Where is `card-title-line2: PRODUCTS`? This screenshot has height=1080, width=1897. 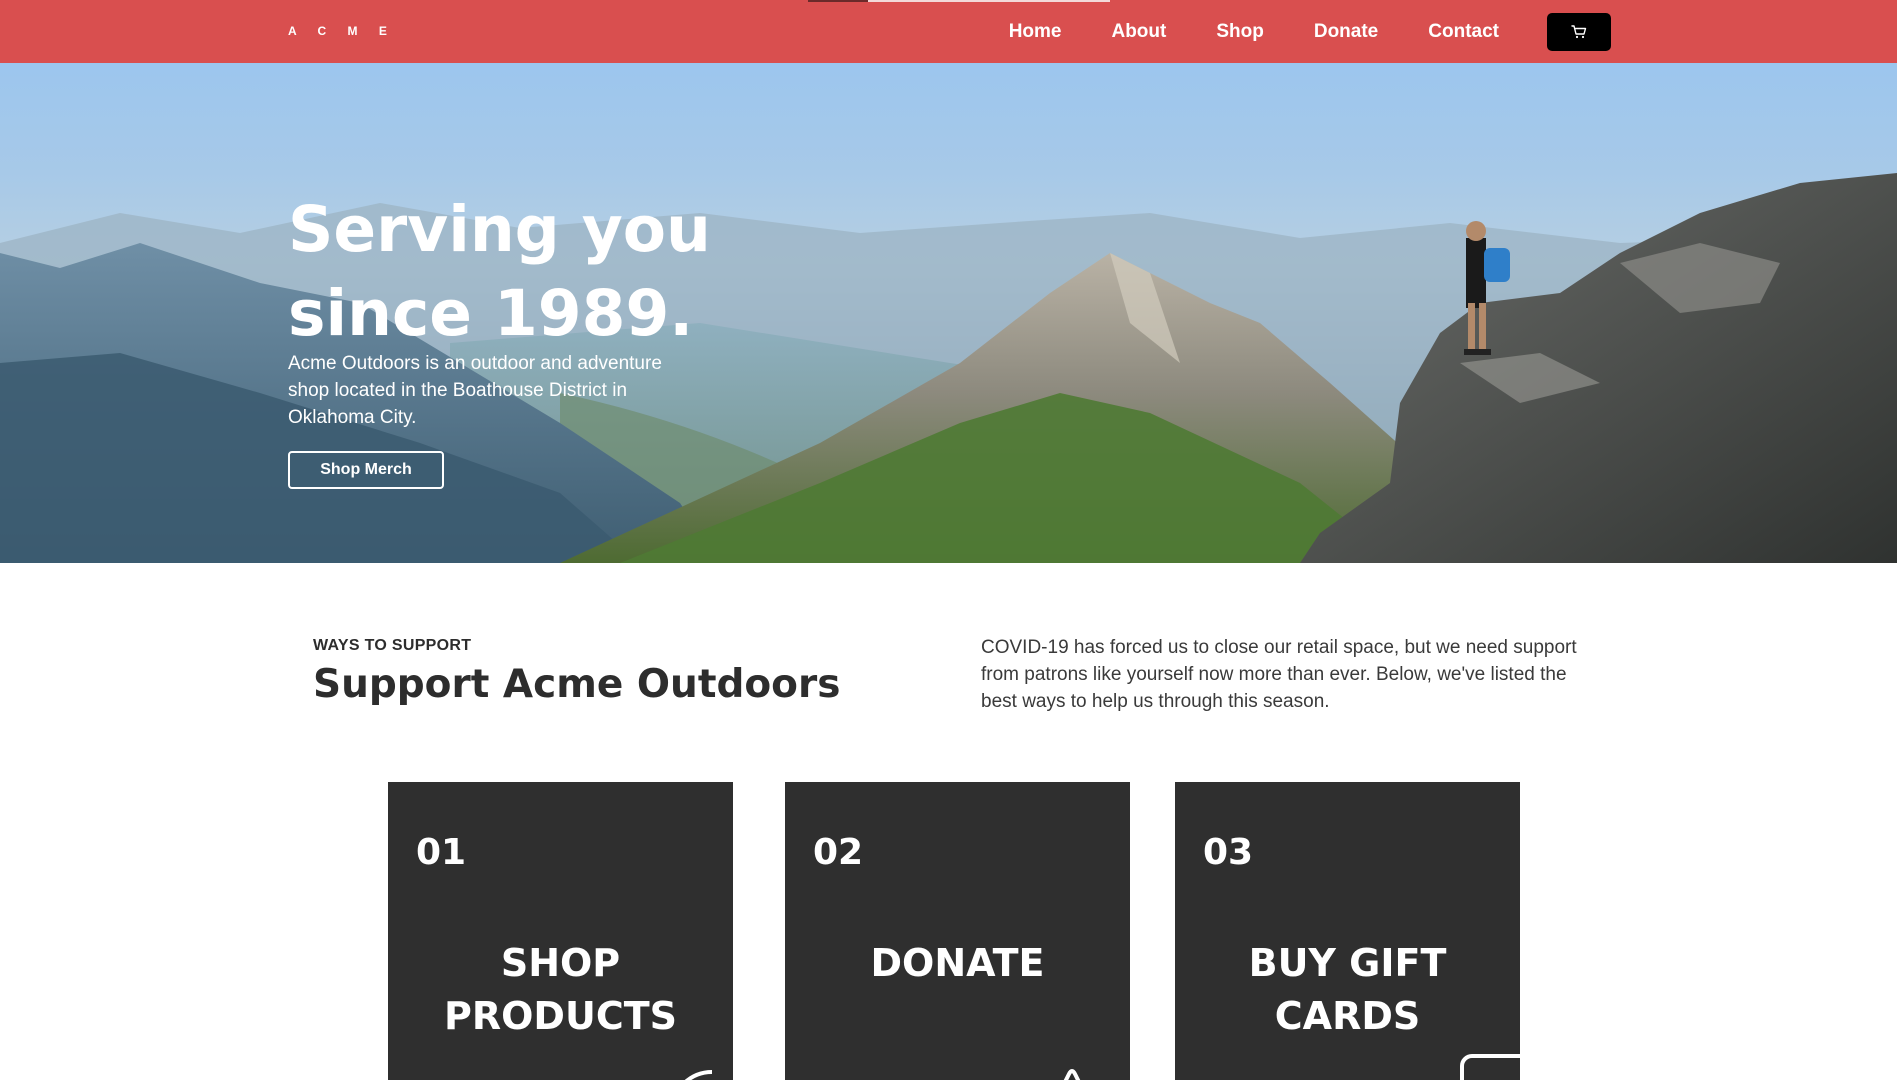
card-title-line2: PRODUCTS is located at coordinates (560, 1016).